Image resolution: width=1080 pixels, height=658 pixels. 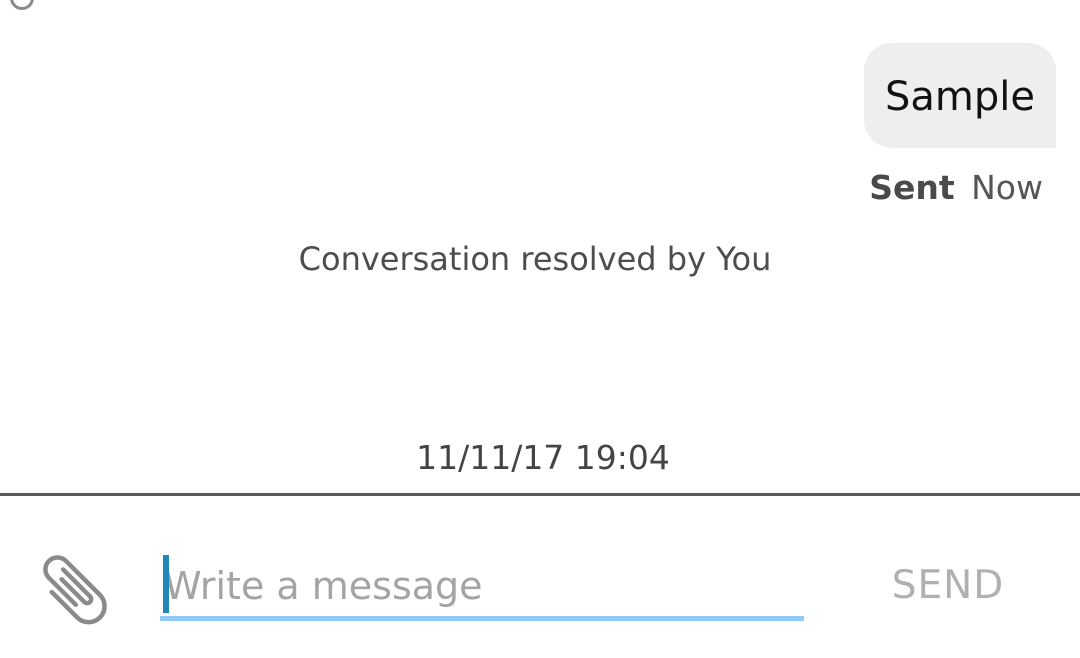 I want to click on message-status-time: Now, so click(x=1007, y=187).